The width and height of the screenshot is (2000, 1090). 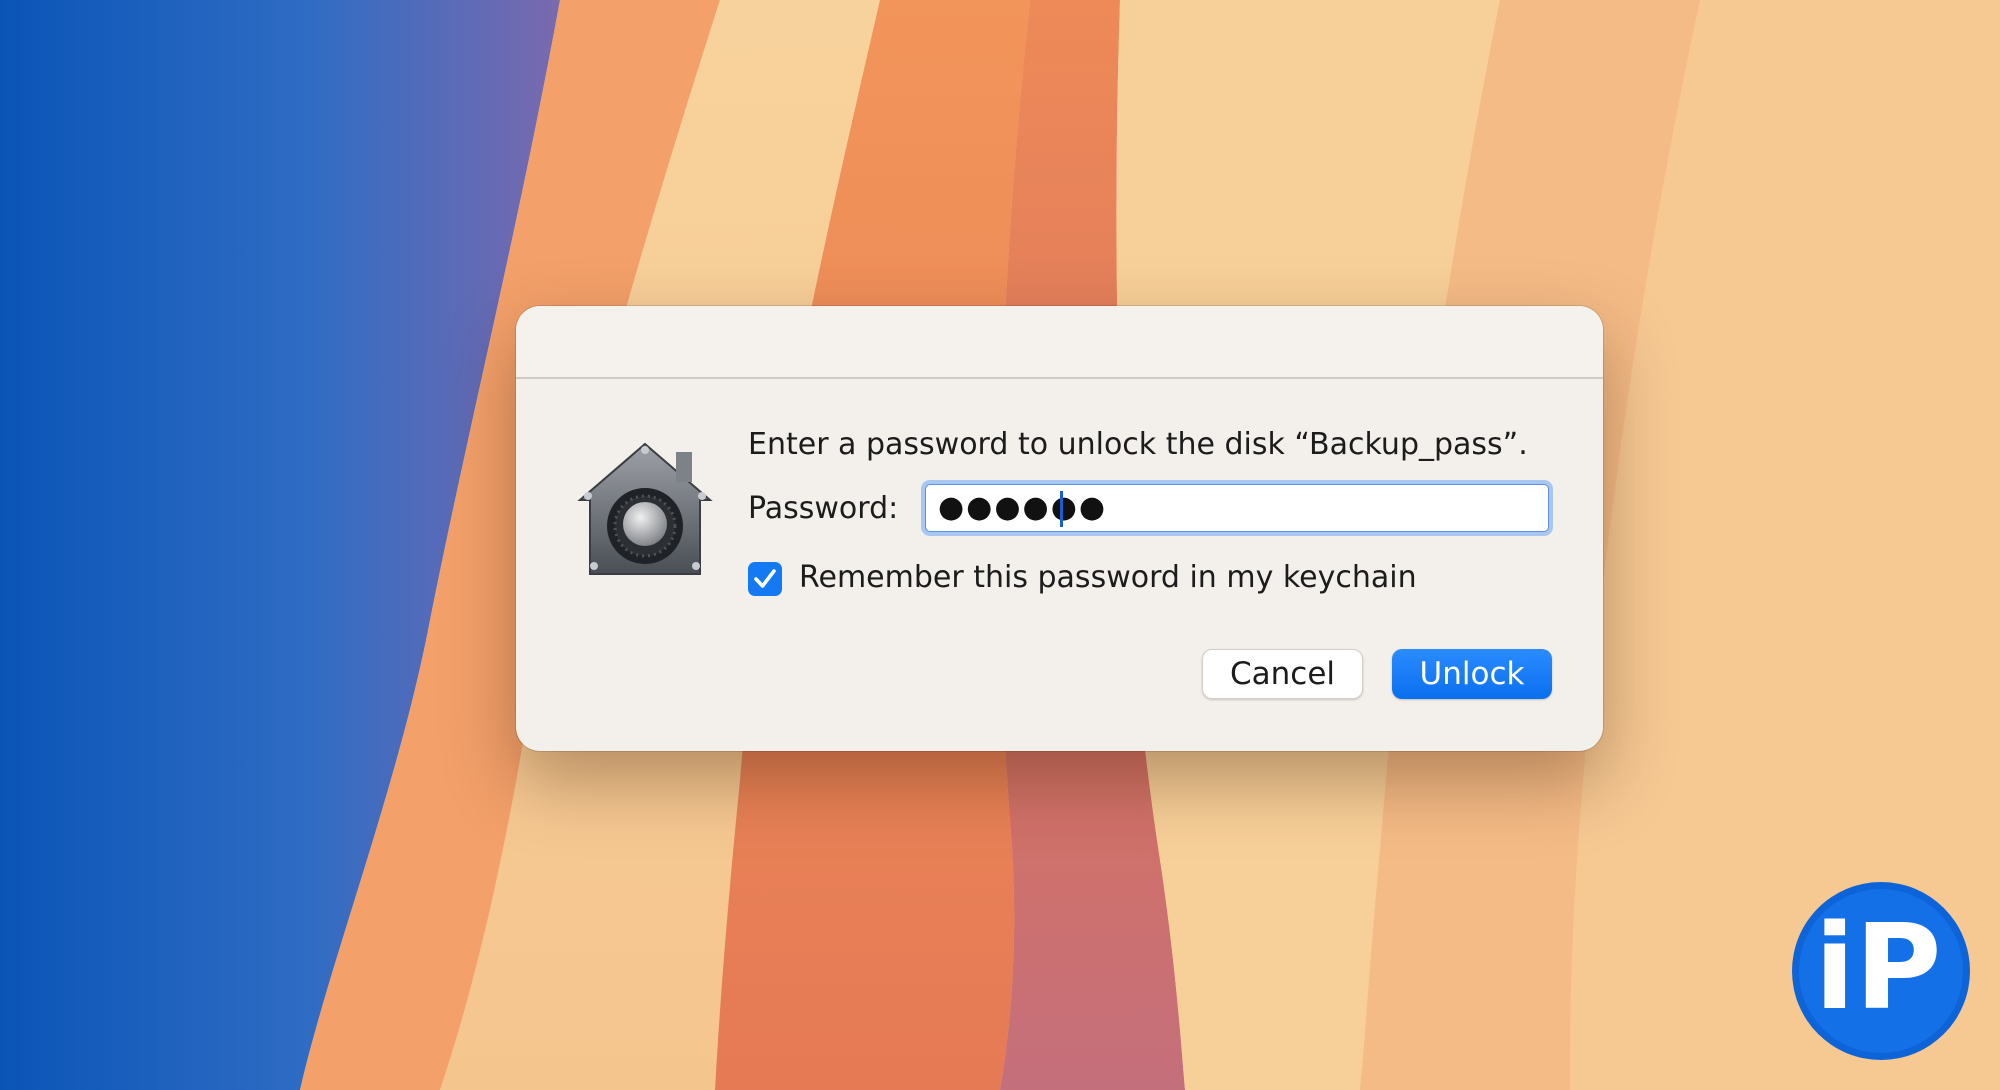 I want to click on gatekeeper-lock-house-icon, so click(x=645, y=508).